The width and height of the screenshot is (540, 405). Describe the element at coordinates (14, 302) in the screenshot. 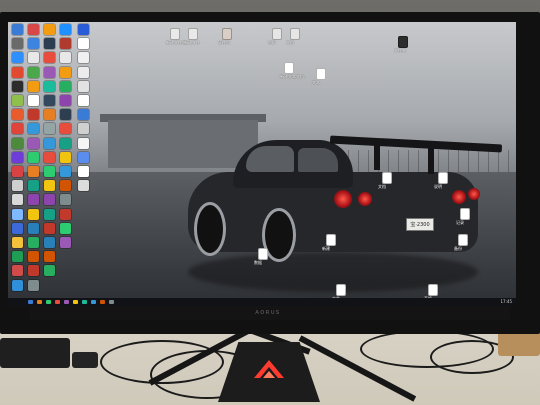

I see `windows-start-icon` at that location.